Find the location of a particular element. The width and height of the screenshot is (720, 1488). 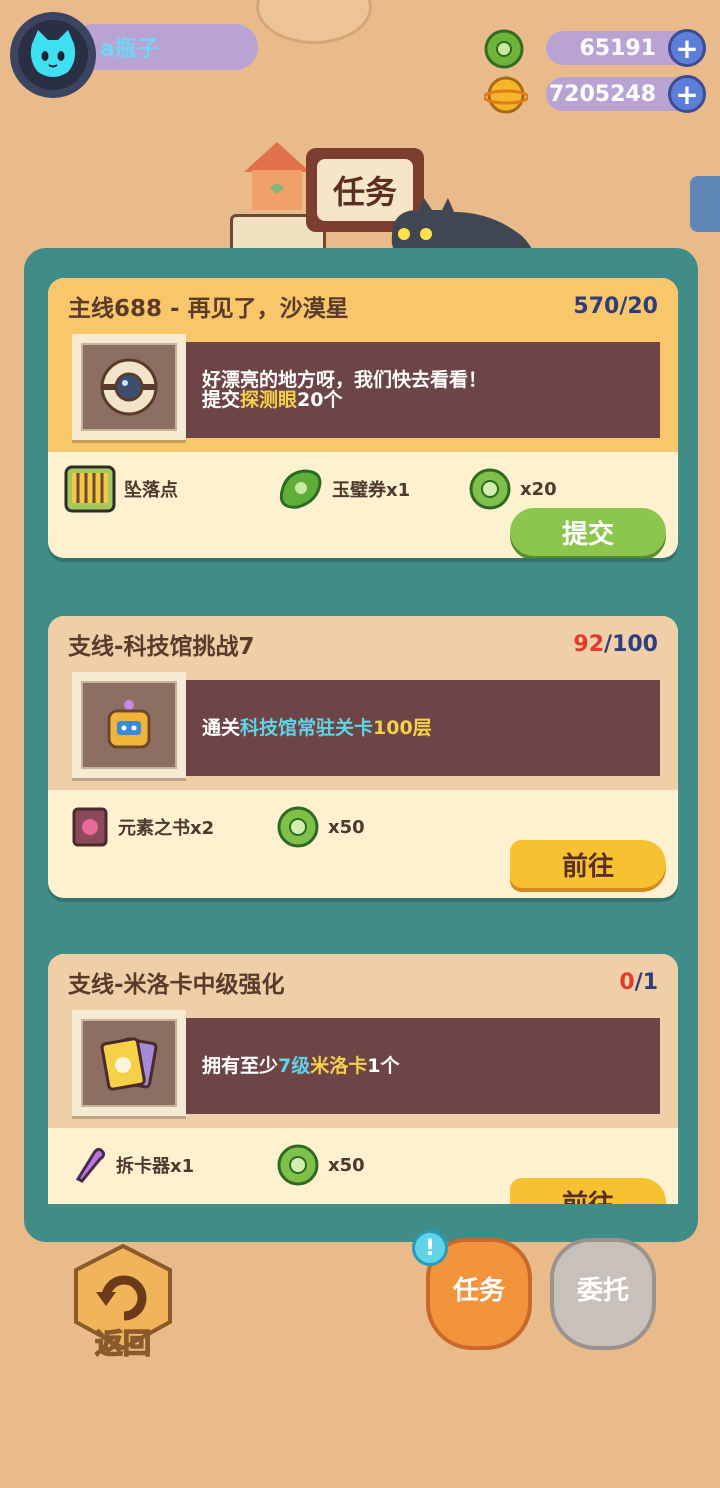

task-description: 通关科技馆常驻关卡100层 is located at coordinates (419, 728).